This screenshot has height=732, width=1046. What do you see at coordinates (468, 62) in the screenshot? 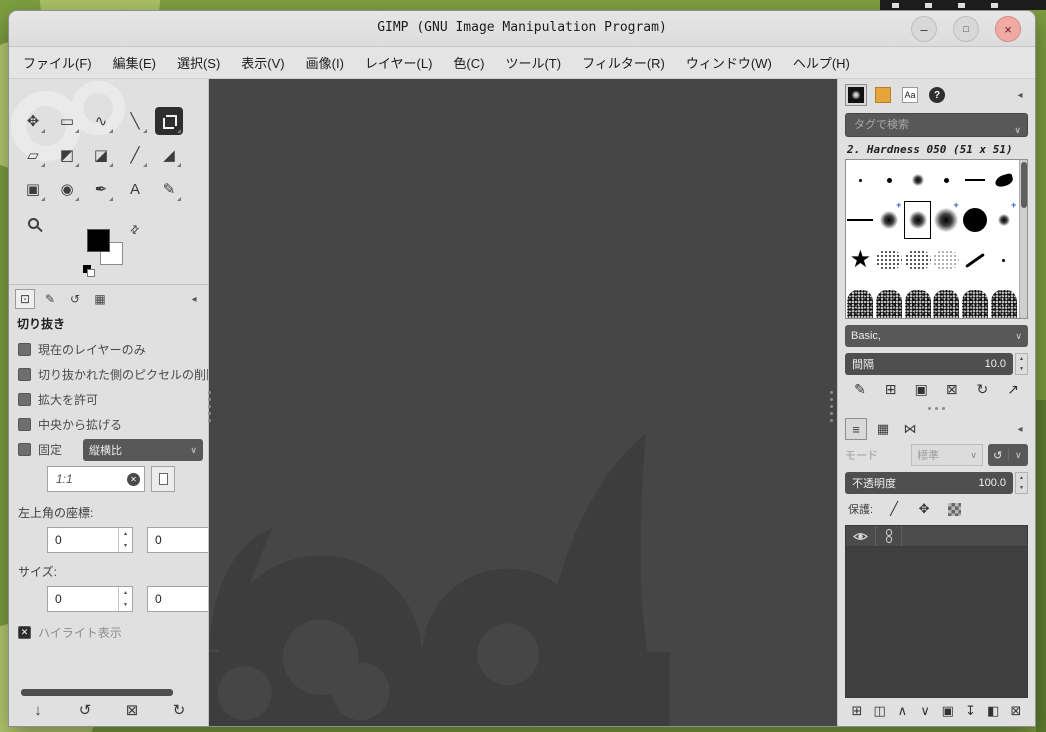
I see `menu-colors: 色(C)` at bounding box center [468, 62].